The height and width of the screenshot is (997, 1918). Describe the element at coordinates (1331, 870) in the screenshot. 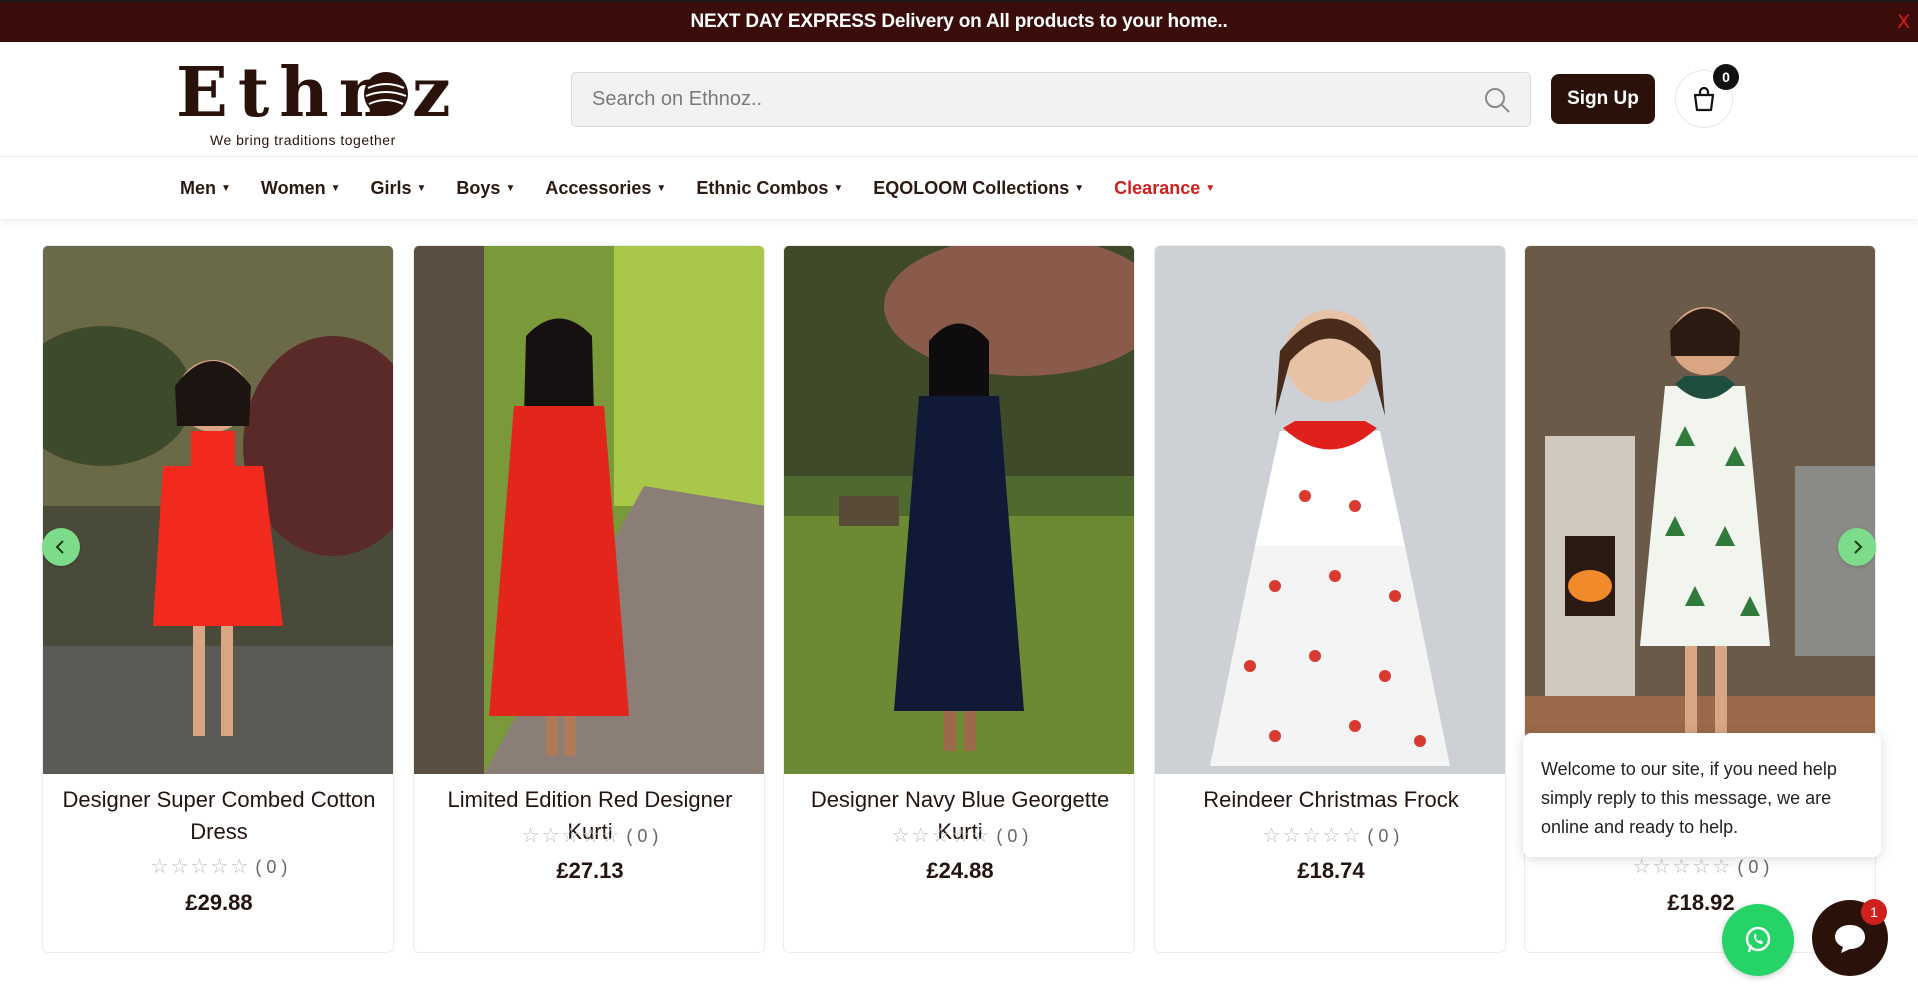

I see `product-price: £18.74` at that location.